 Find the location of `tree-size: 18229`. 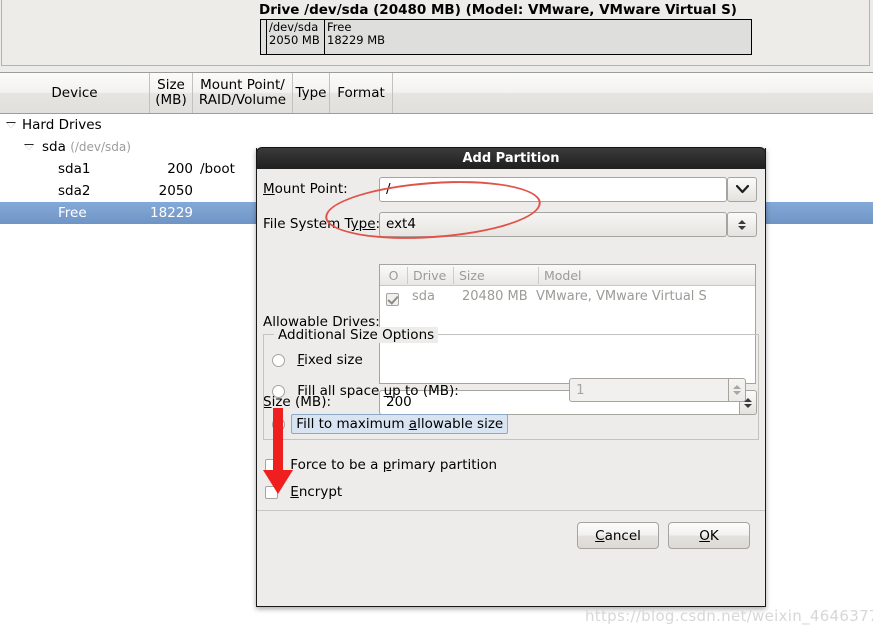

tree-size: 18229 is located at coordinates (171, 213).